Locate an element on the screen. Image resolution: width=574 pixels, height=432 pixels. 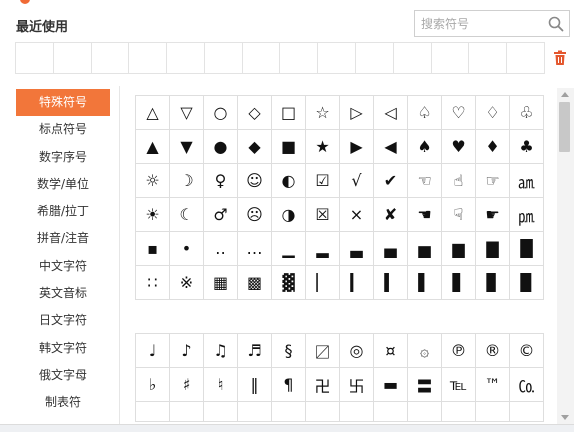
symbol-cell: ♦ is located at coordinates (493, 147).